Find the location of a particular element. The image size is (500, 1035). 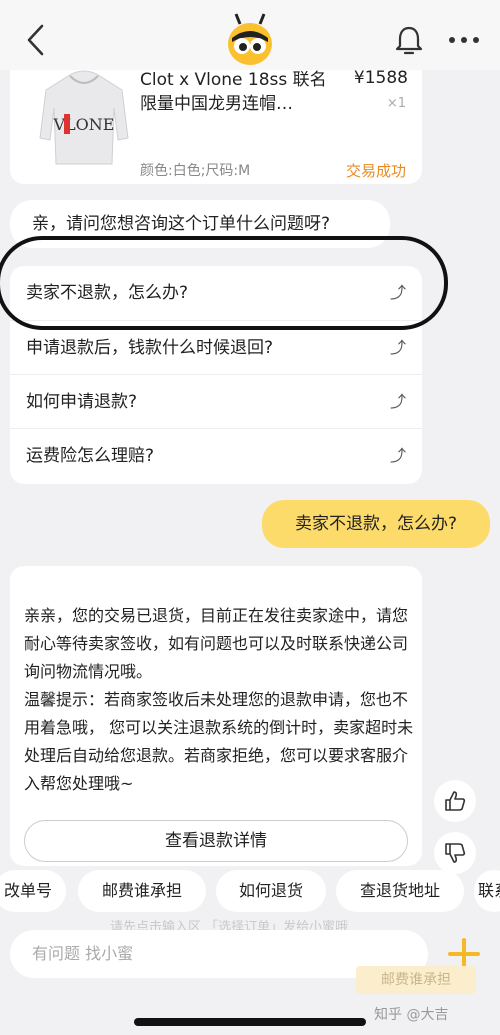

thumbs-down-icon is located at coordinates (455, 853).